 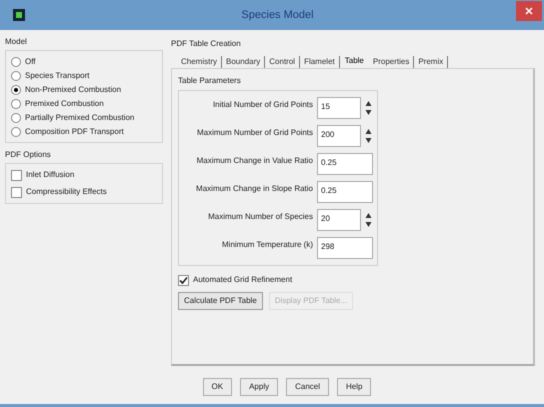 What do you see at coordinates (254, 133) in the screenshot?
I see `field-label: Maximum Number of Grid Points` at bounding box center [254, 133].